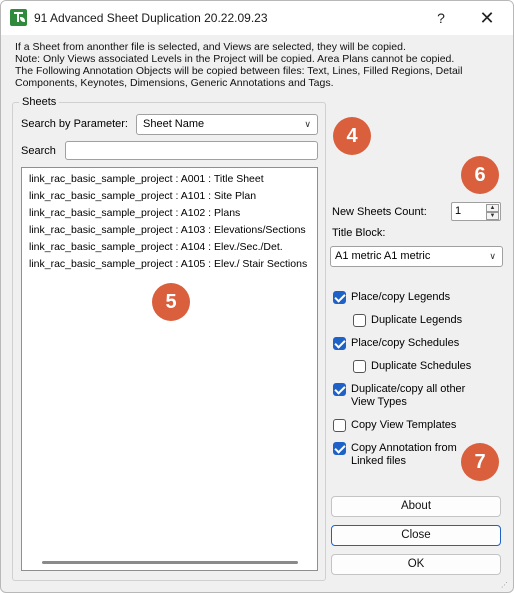  Describe the element at coordinates (492, 208) in the screenshot. I see `spin-up-icon: ▲` at that location.